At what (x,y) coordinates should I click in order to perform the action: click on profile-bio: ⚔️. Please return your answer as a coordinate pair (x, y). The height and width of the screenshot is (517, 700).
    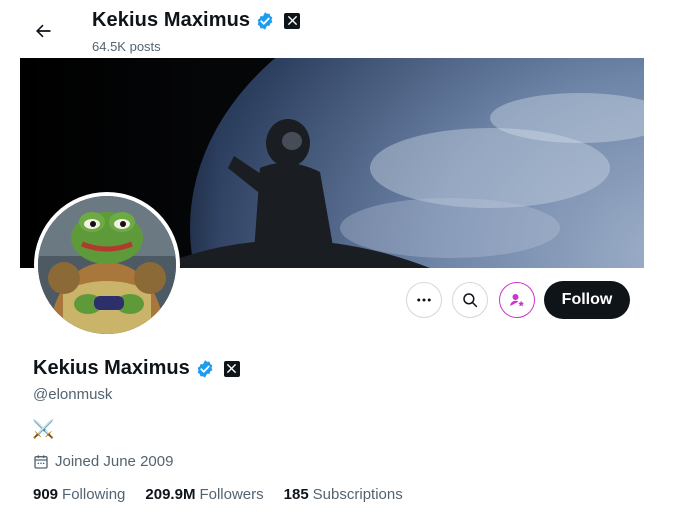
    Looking at the image, I should click on (43, 429).